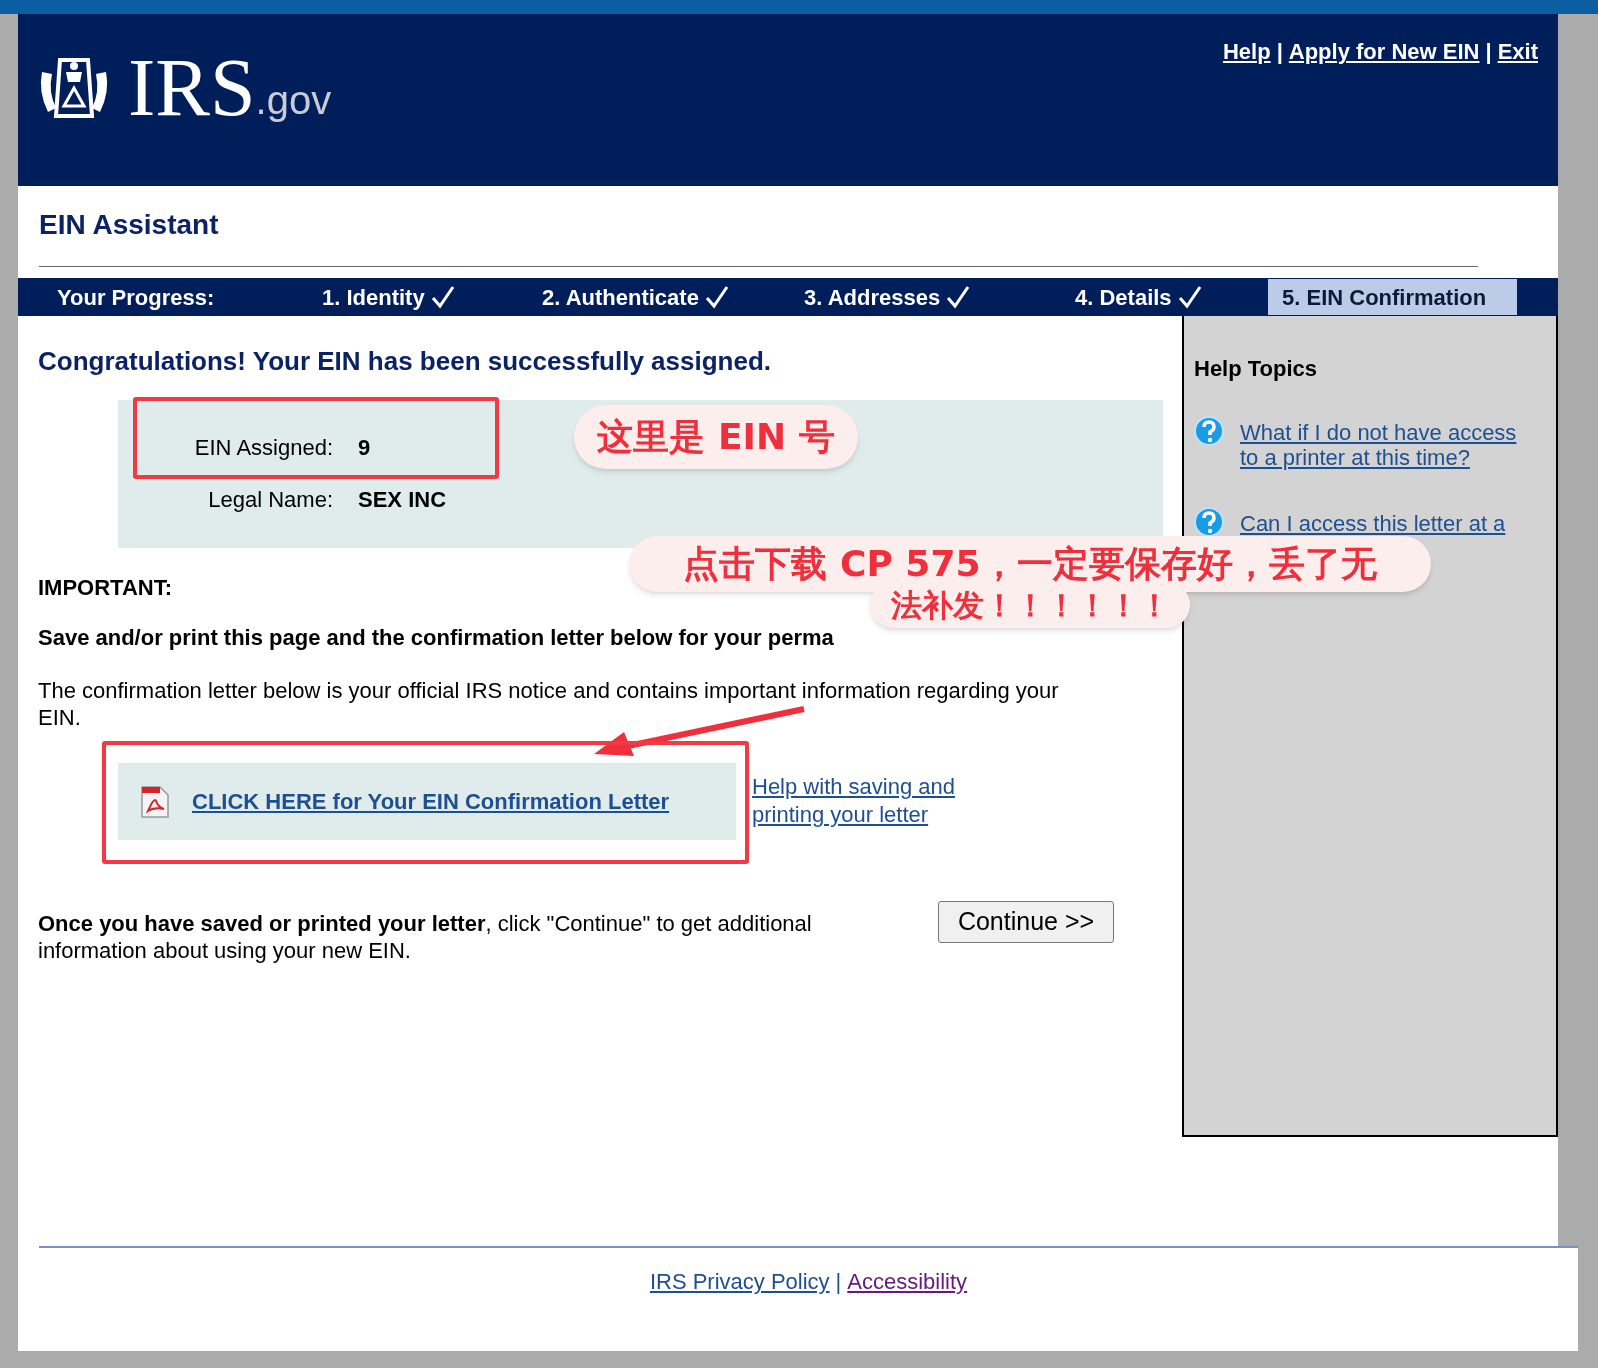  Describe the element at coordinates (549, 704) in the screenshot. I see `letter-note: The confirmation letter below is your official IRS notice and contains important information regarding your EIN.` at that location.